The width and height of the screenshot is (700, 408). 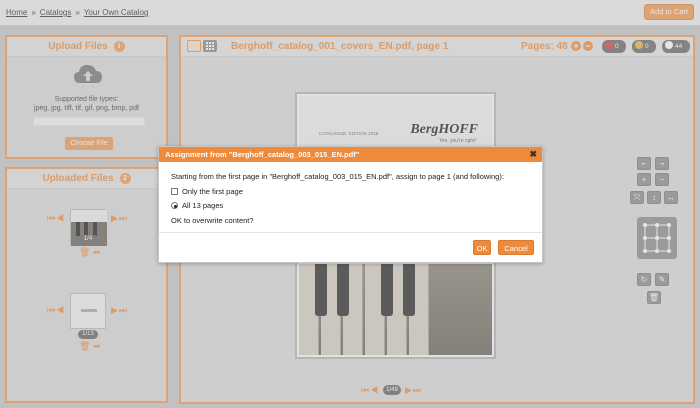 What do you see at coordinates (350, 247) in the screenshot?
I see `dialog-footer: OK Cancel` at bounding box center [350, 247].